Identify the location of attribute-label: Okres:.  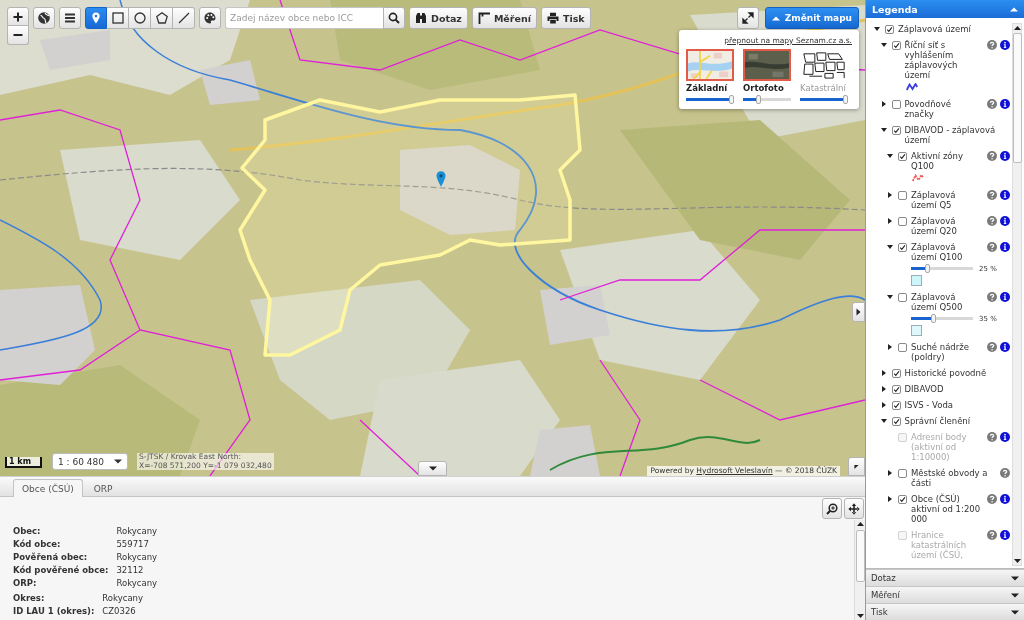
(29, 598).